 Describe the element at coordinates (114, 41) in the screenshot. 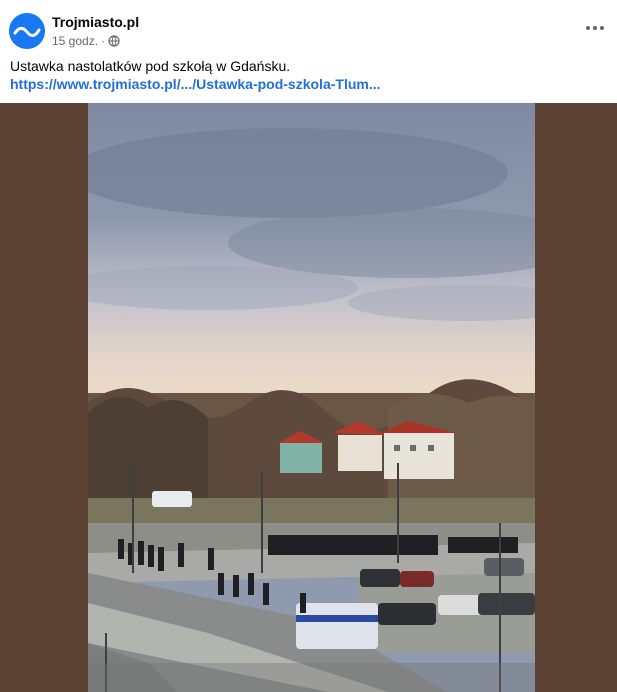

I see `globe-icon` at that location.